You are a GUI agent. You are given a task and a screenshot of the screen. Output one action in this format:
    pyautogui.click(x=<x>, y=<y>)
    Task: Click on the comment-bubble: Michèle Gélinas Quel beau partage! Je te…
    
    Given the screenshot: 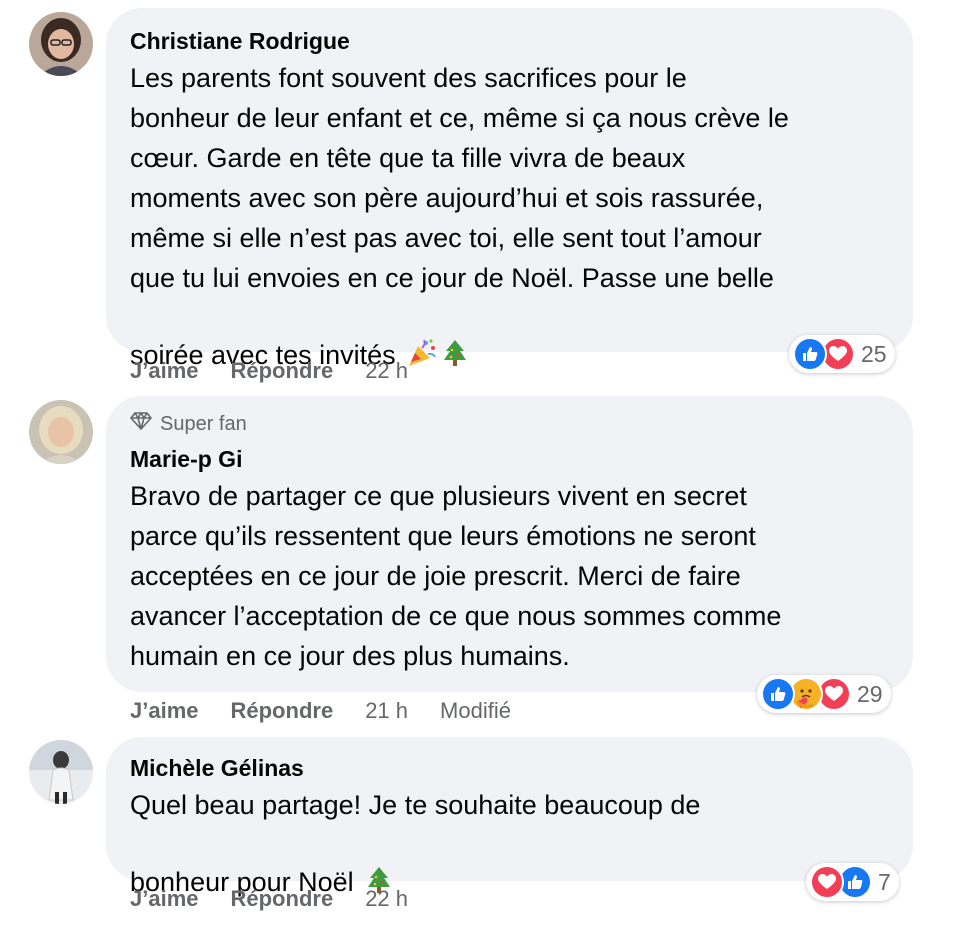 What is the action you would take?
    pyautogui.click(x=509, y=817)
    